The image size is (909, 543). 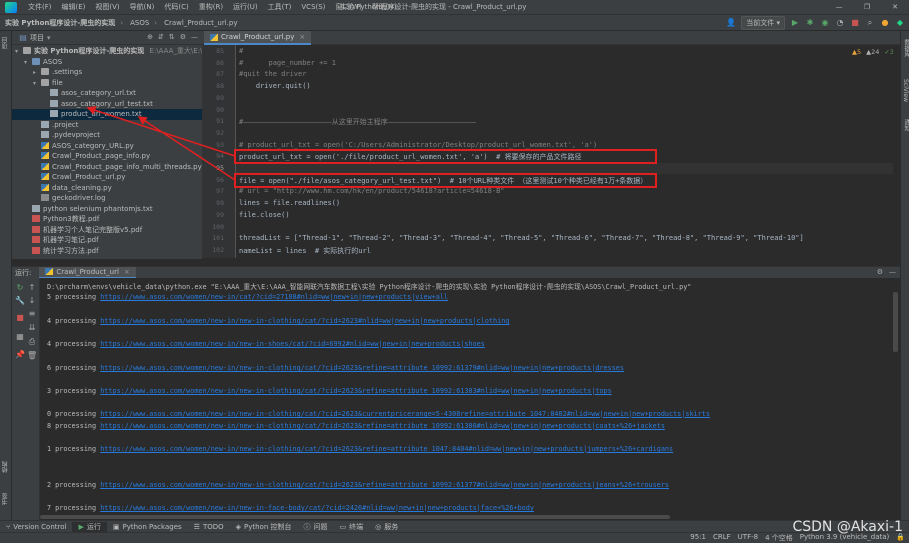 I want to click on down-arrow-icon: ↓, so click(x=32, y=301).